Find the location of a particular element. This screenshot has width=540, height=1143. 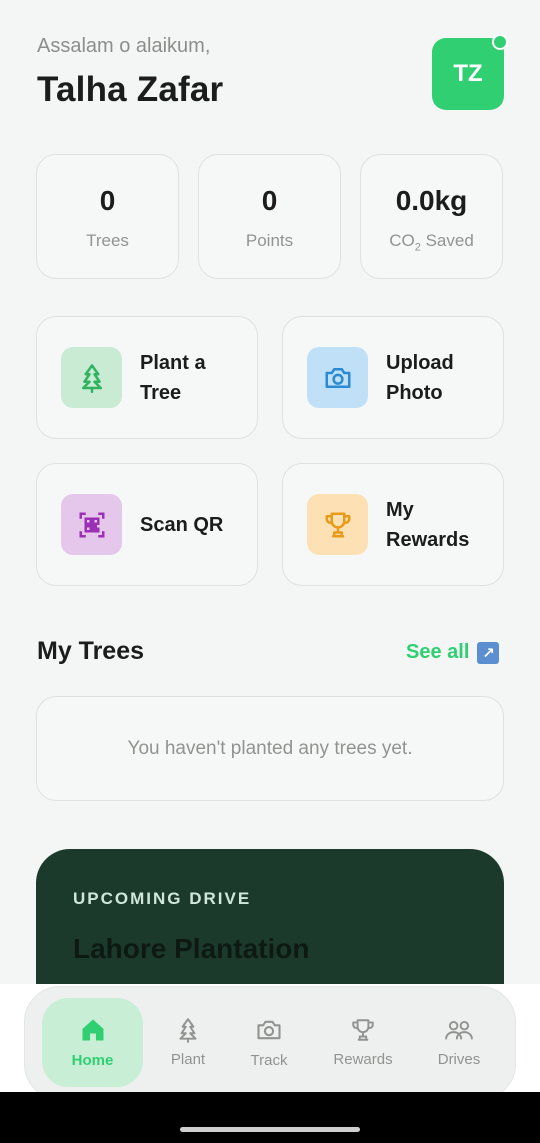

section-title-my-trees: My Trees is located at coordinates (91, 651).